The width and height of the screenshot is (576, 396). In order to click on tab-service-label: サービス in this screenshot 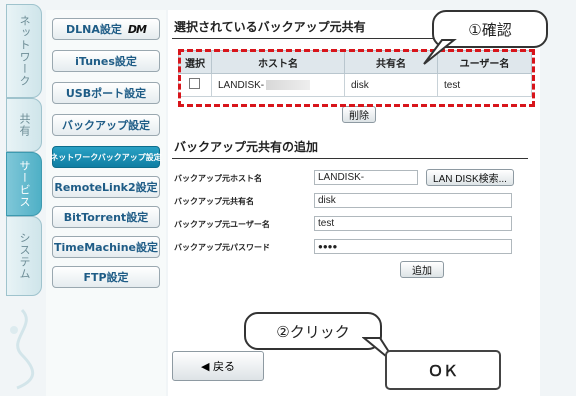, I will do `click(24, 184)`.